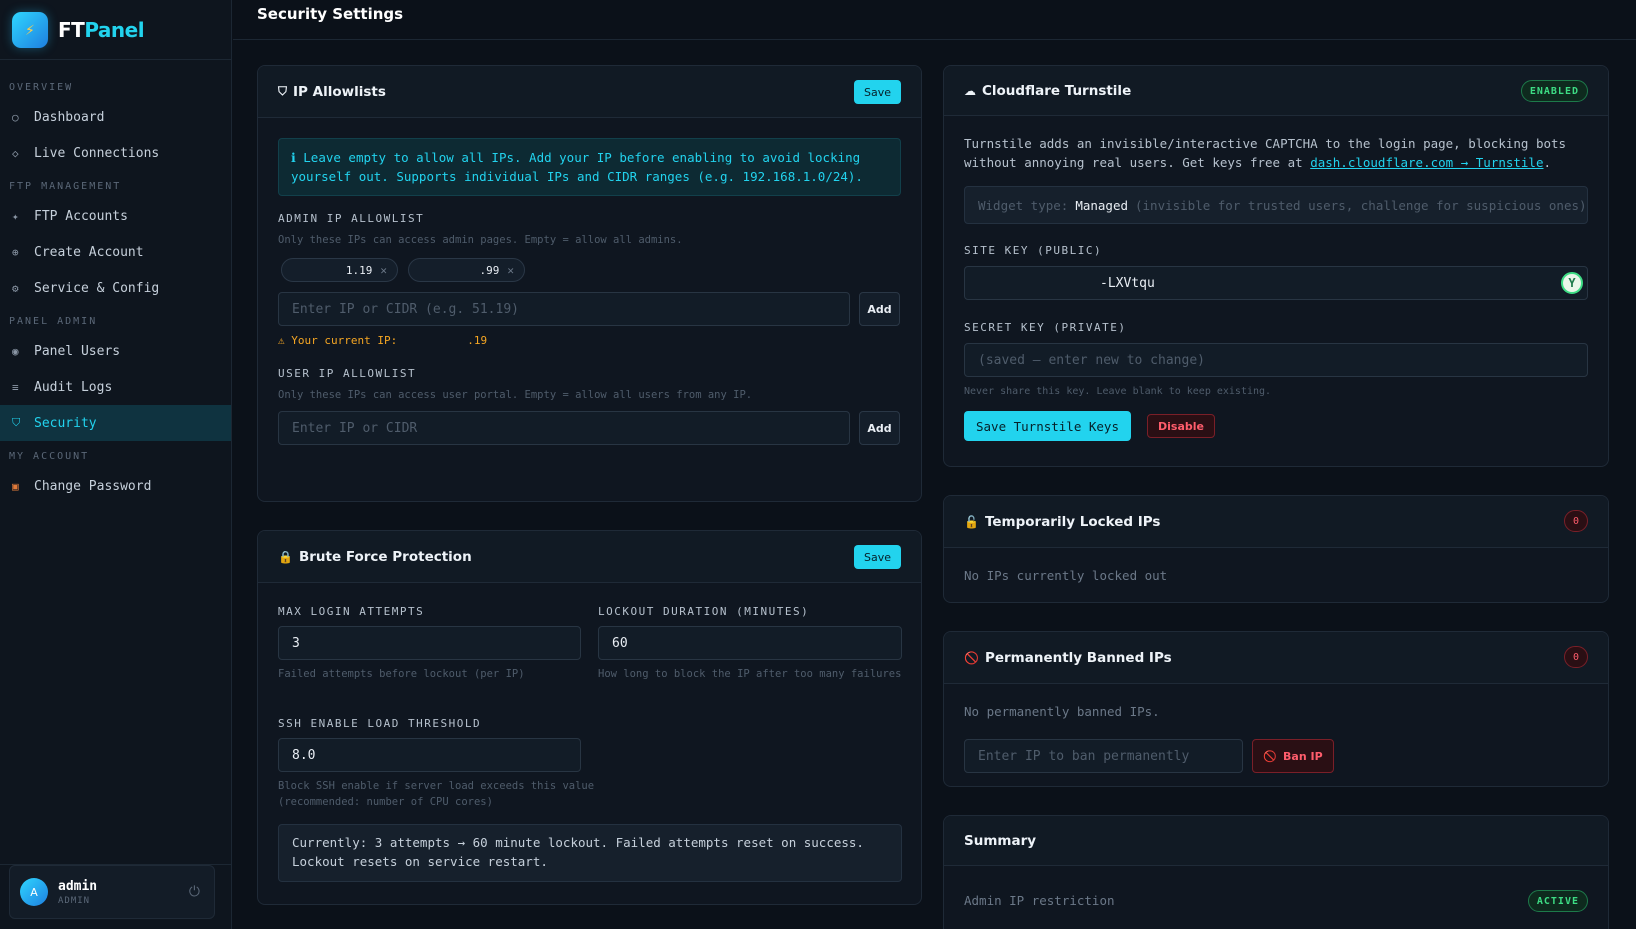  What do you see at coordinates (879, 309) in the screenshot?
I see `add-admin-ip-button: Add` at bounding box center [879, 309].